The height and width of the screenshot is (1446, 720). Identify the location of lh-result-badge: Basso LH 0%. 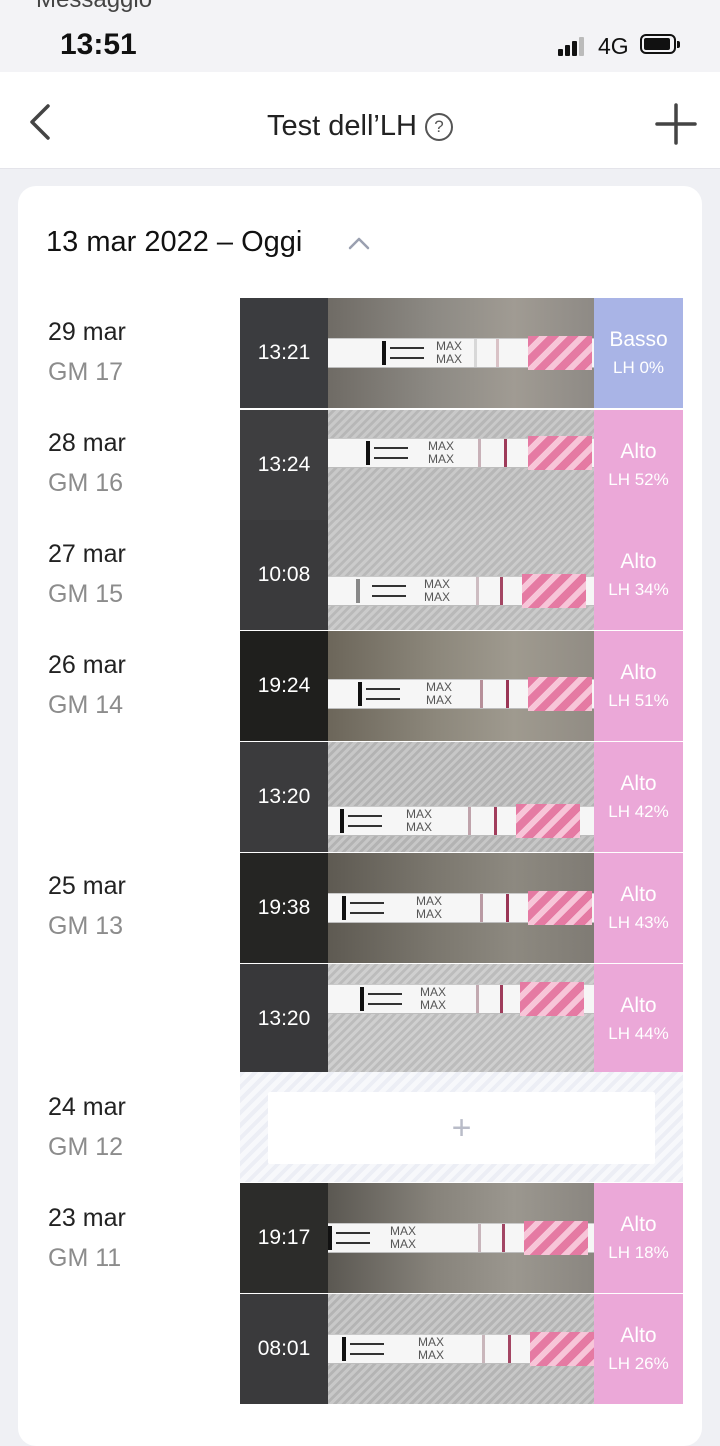
(638, 353).